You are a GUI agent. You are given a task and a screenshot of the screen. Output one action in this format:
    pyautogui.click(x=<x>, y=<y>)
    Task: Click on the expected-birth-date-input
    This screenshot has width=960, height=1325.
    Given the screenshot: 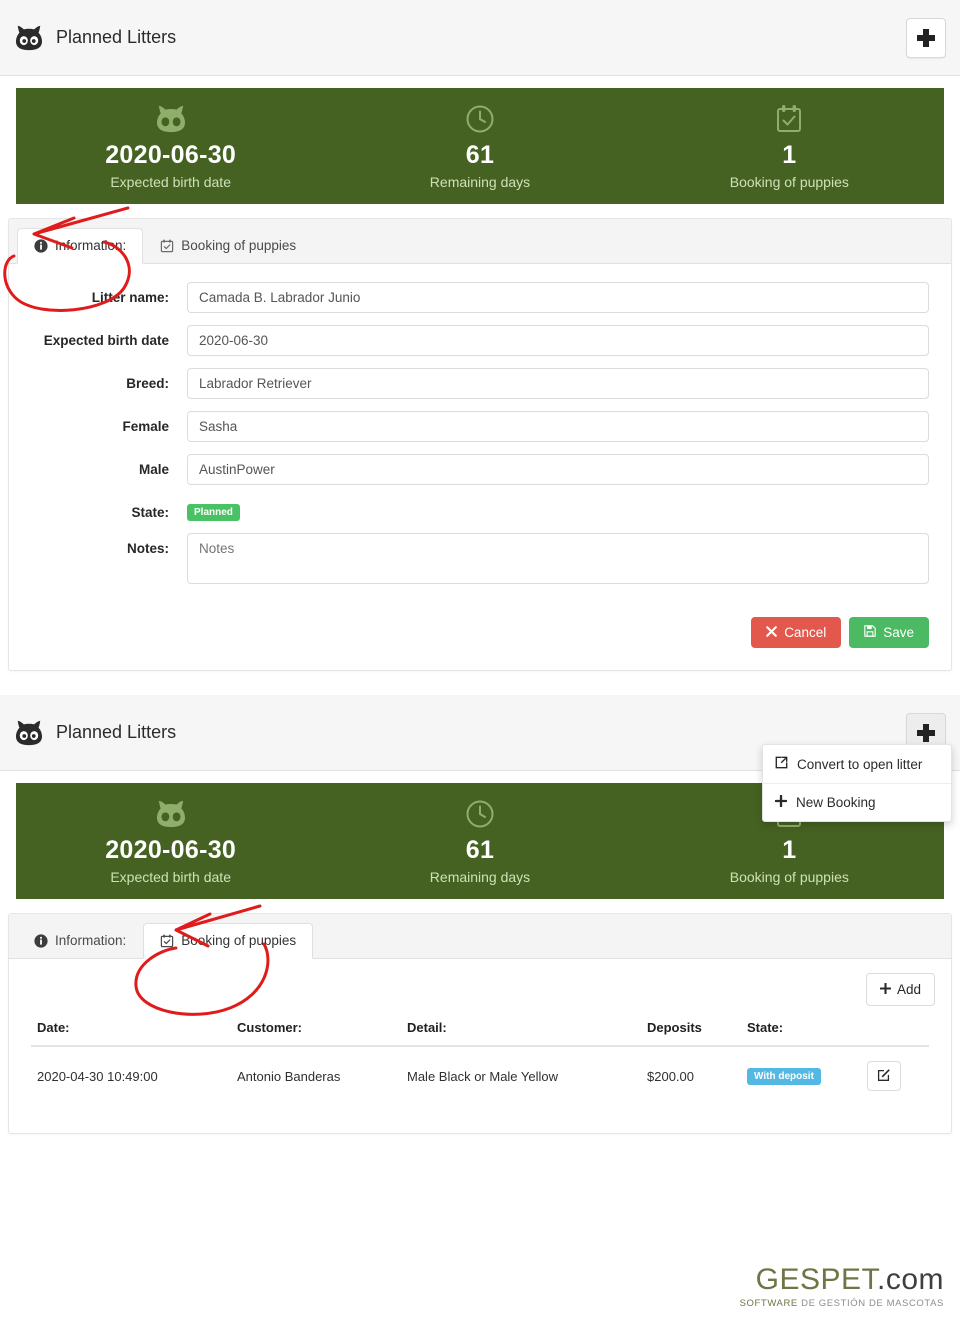 What is the action you would take?
    pyautogui.click(x=558, y=340)
    